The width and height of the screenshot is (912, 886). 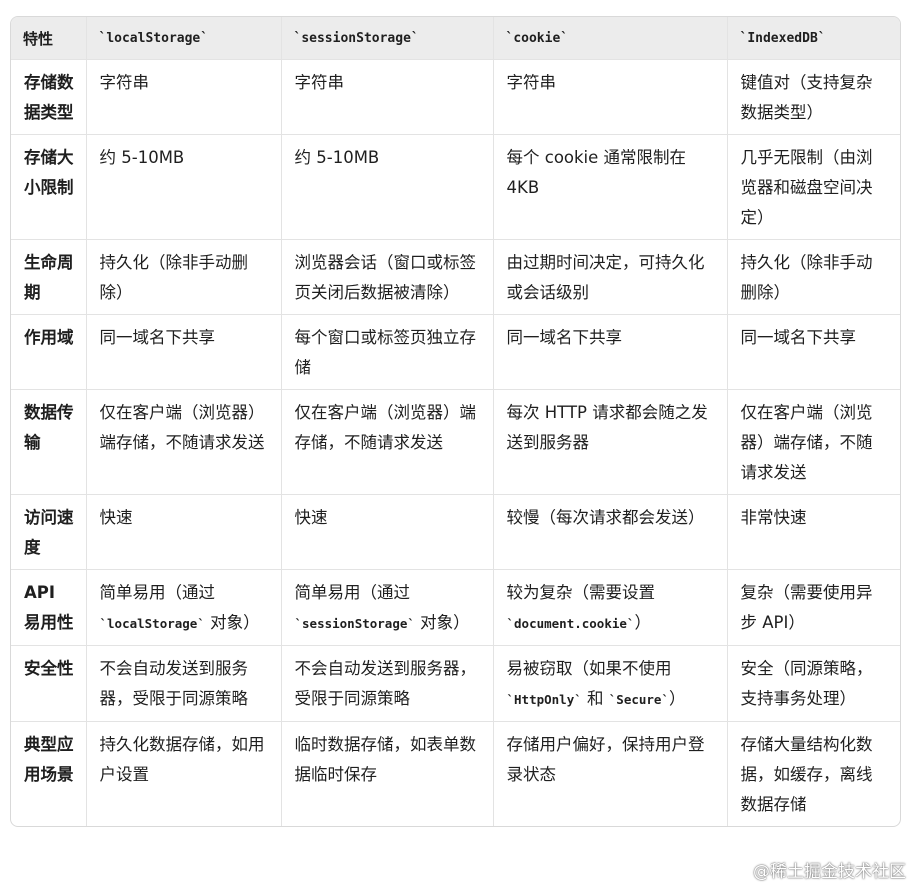 I want to click on cell-text: 每个窗口或标签页独立存储, so click(x=385, y=352).